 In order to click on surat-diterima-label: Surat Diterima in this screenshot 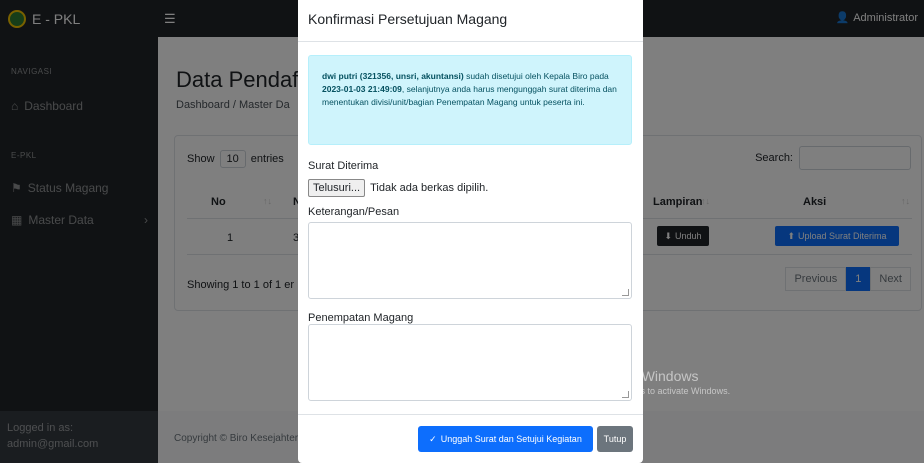, I will do `click(343, 166)`.